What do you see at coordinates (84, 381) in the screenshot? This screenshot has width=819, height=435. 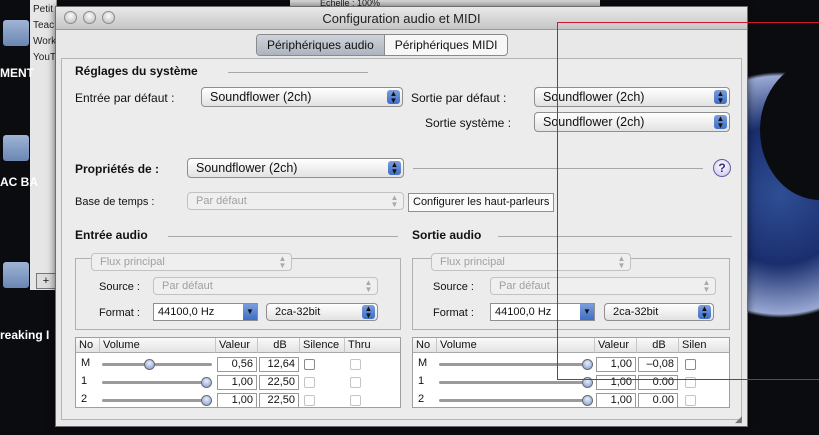 I see `channel-number: 1` at bounding box center [84, 381].